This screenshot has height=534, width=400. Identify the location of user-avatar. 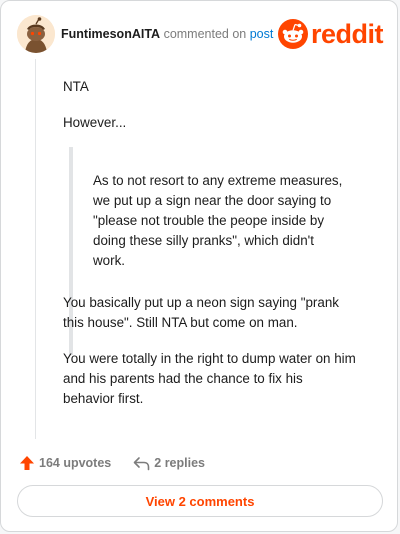
(36, 34).